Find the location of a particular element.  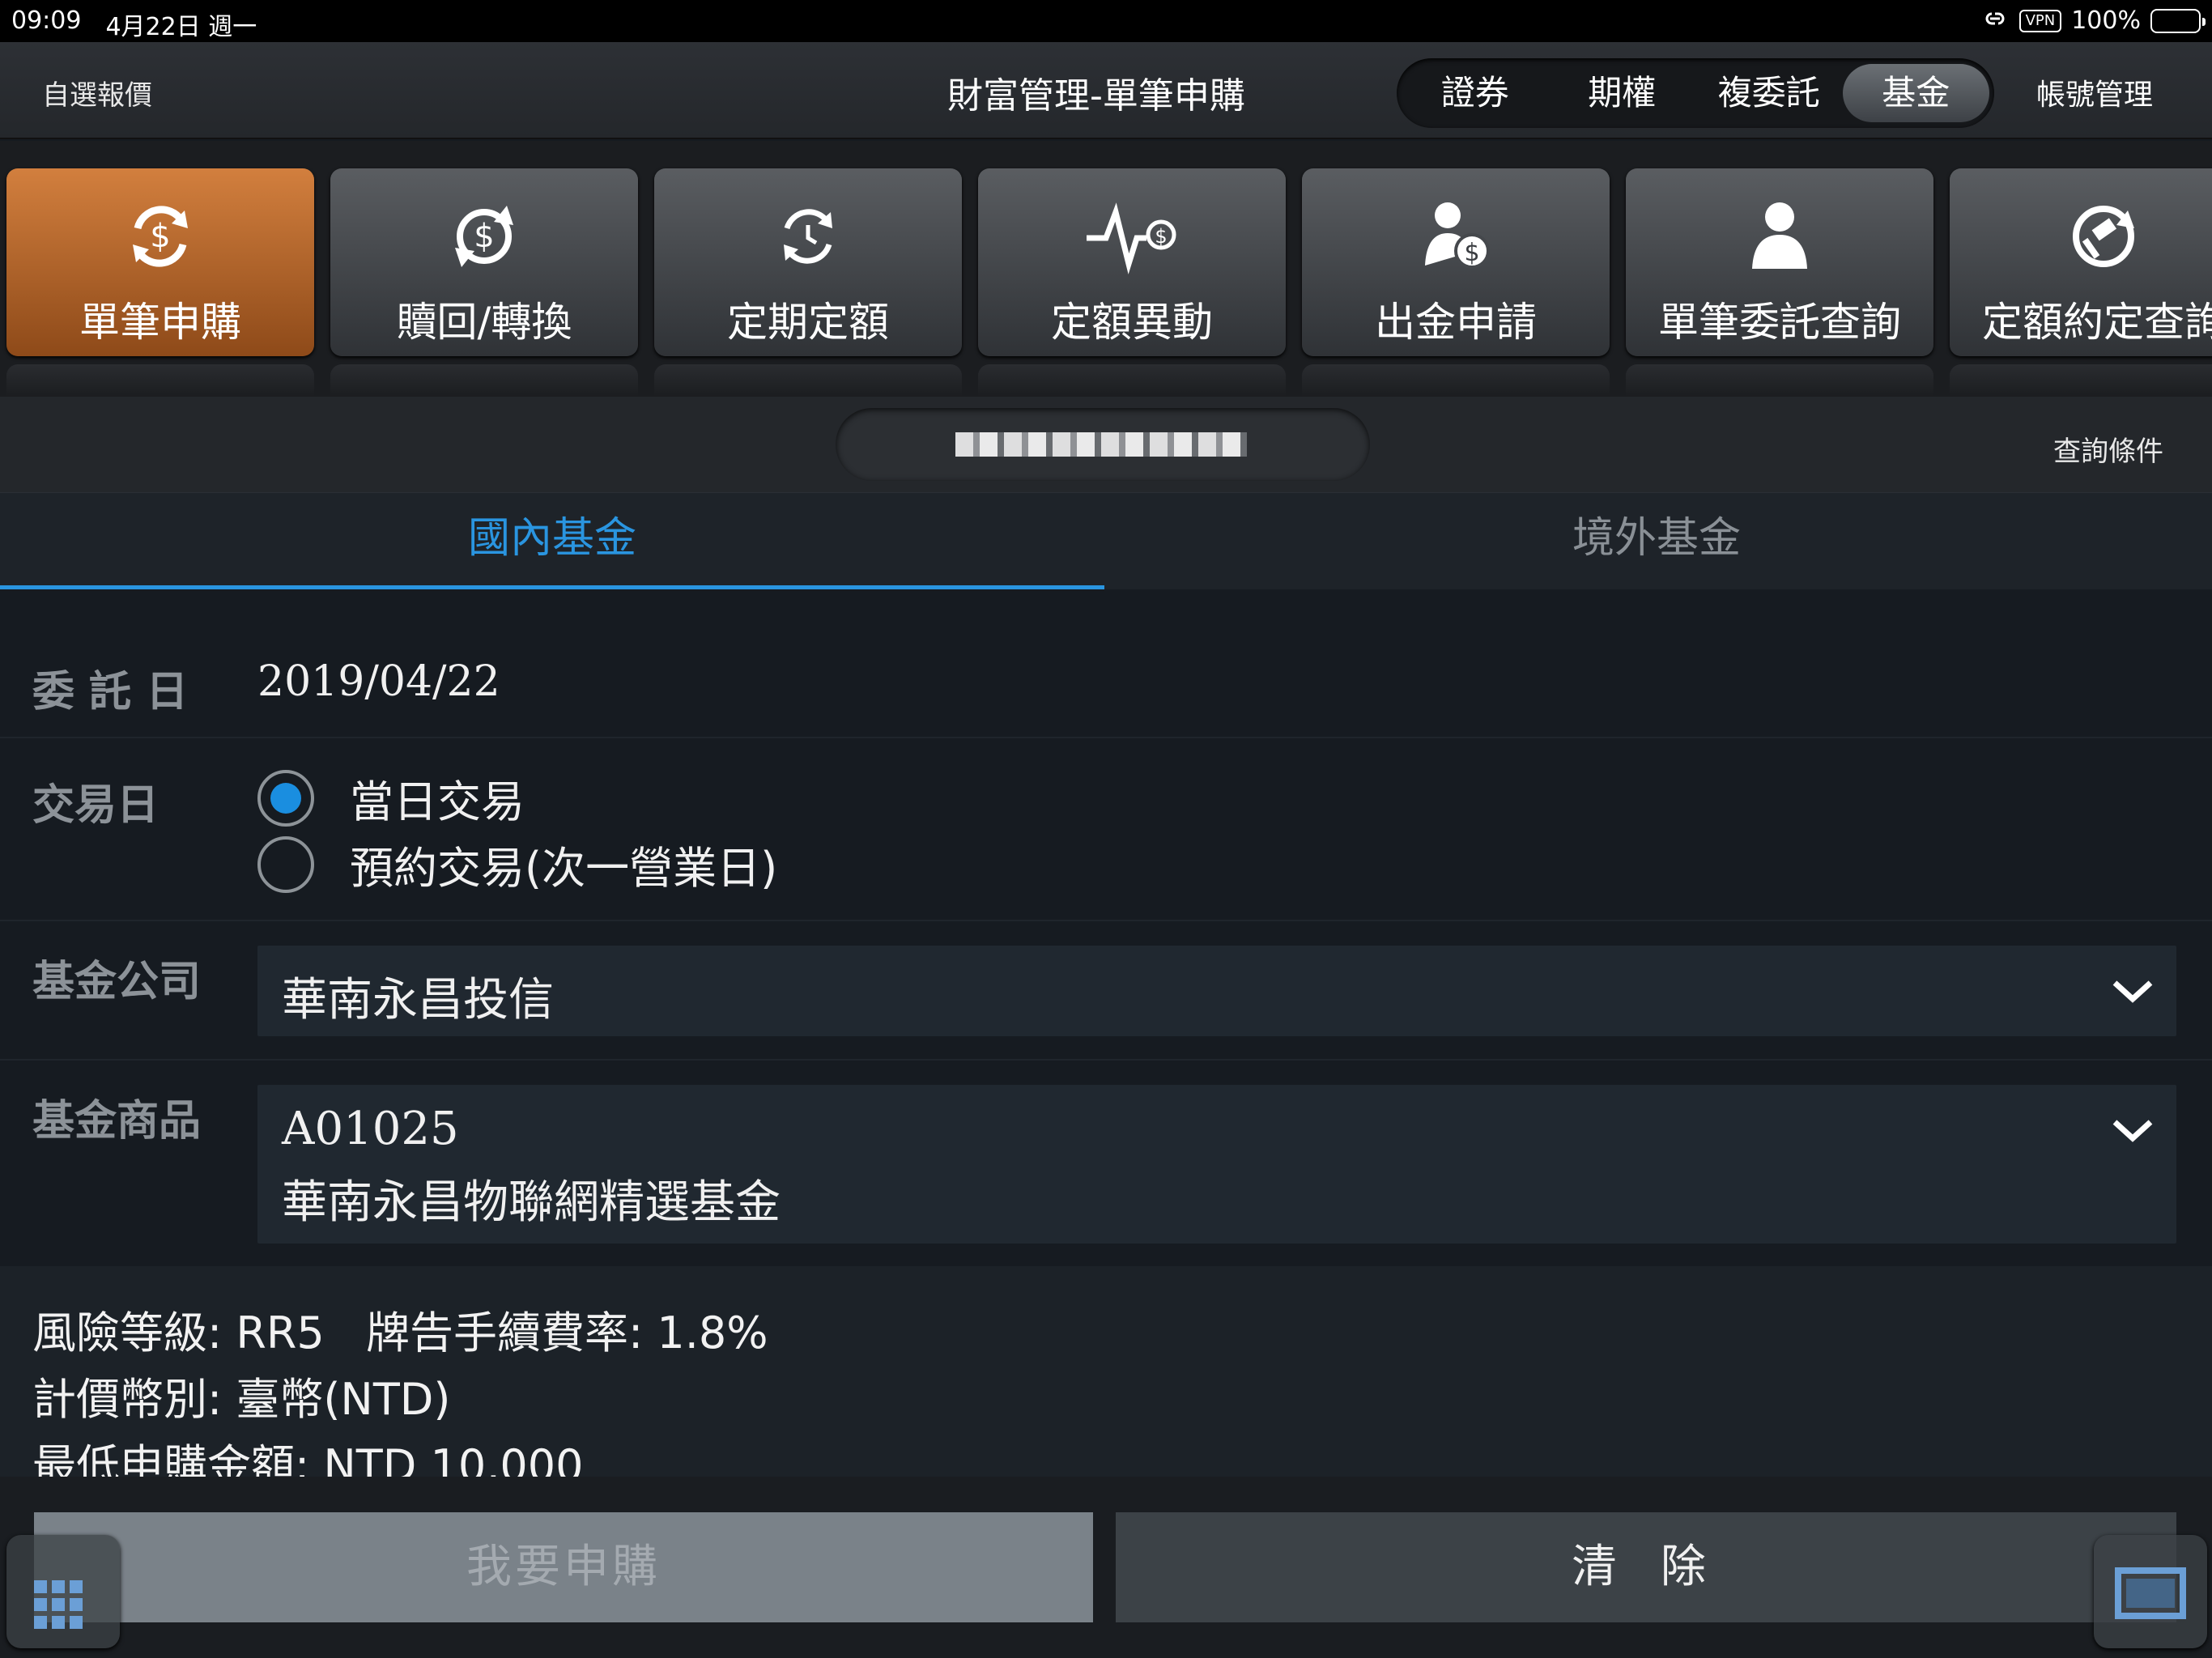

fund-company-select: 華南永昌投信 is located at coordinates (1216, 991).